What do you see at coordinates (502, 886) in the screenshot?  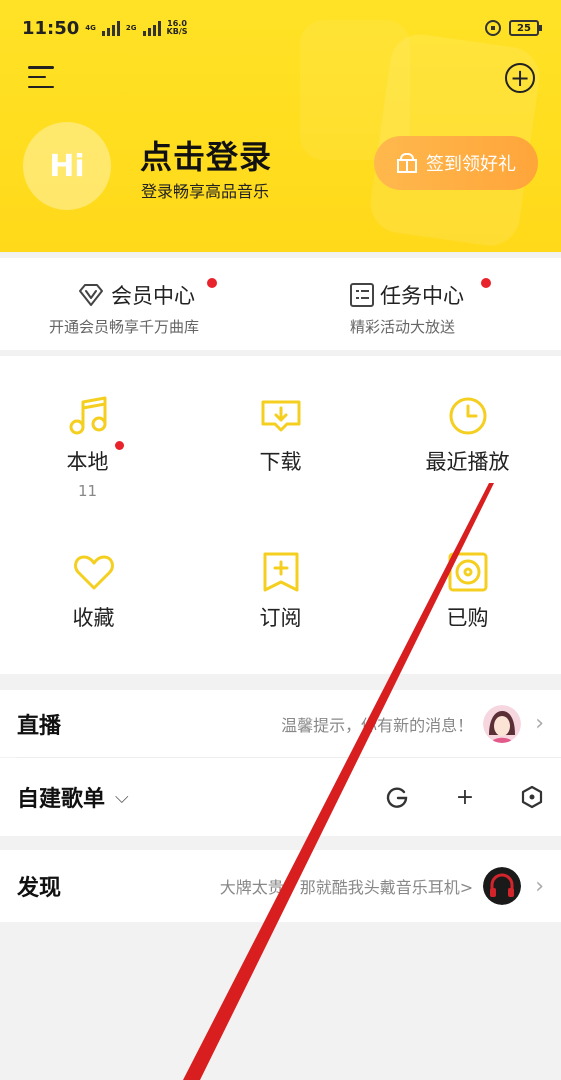 I see `headphone-ad-thumbnail` at bounding box center [502, 886].